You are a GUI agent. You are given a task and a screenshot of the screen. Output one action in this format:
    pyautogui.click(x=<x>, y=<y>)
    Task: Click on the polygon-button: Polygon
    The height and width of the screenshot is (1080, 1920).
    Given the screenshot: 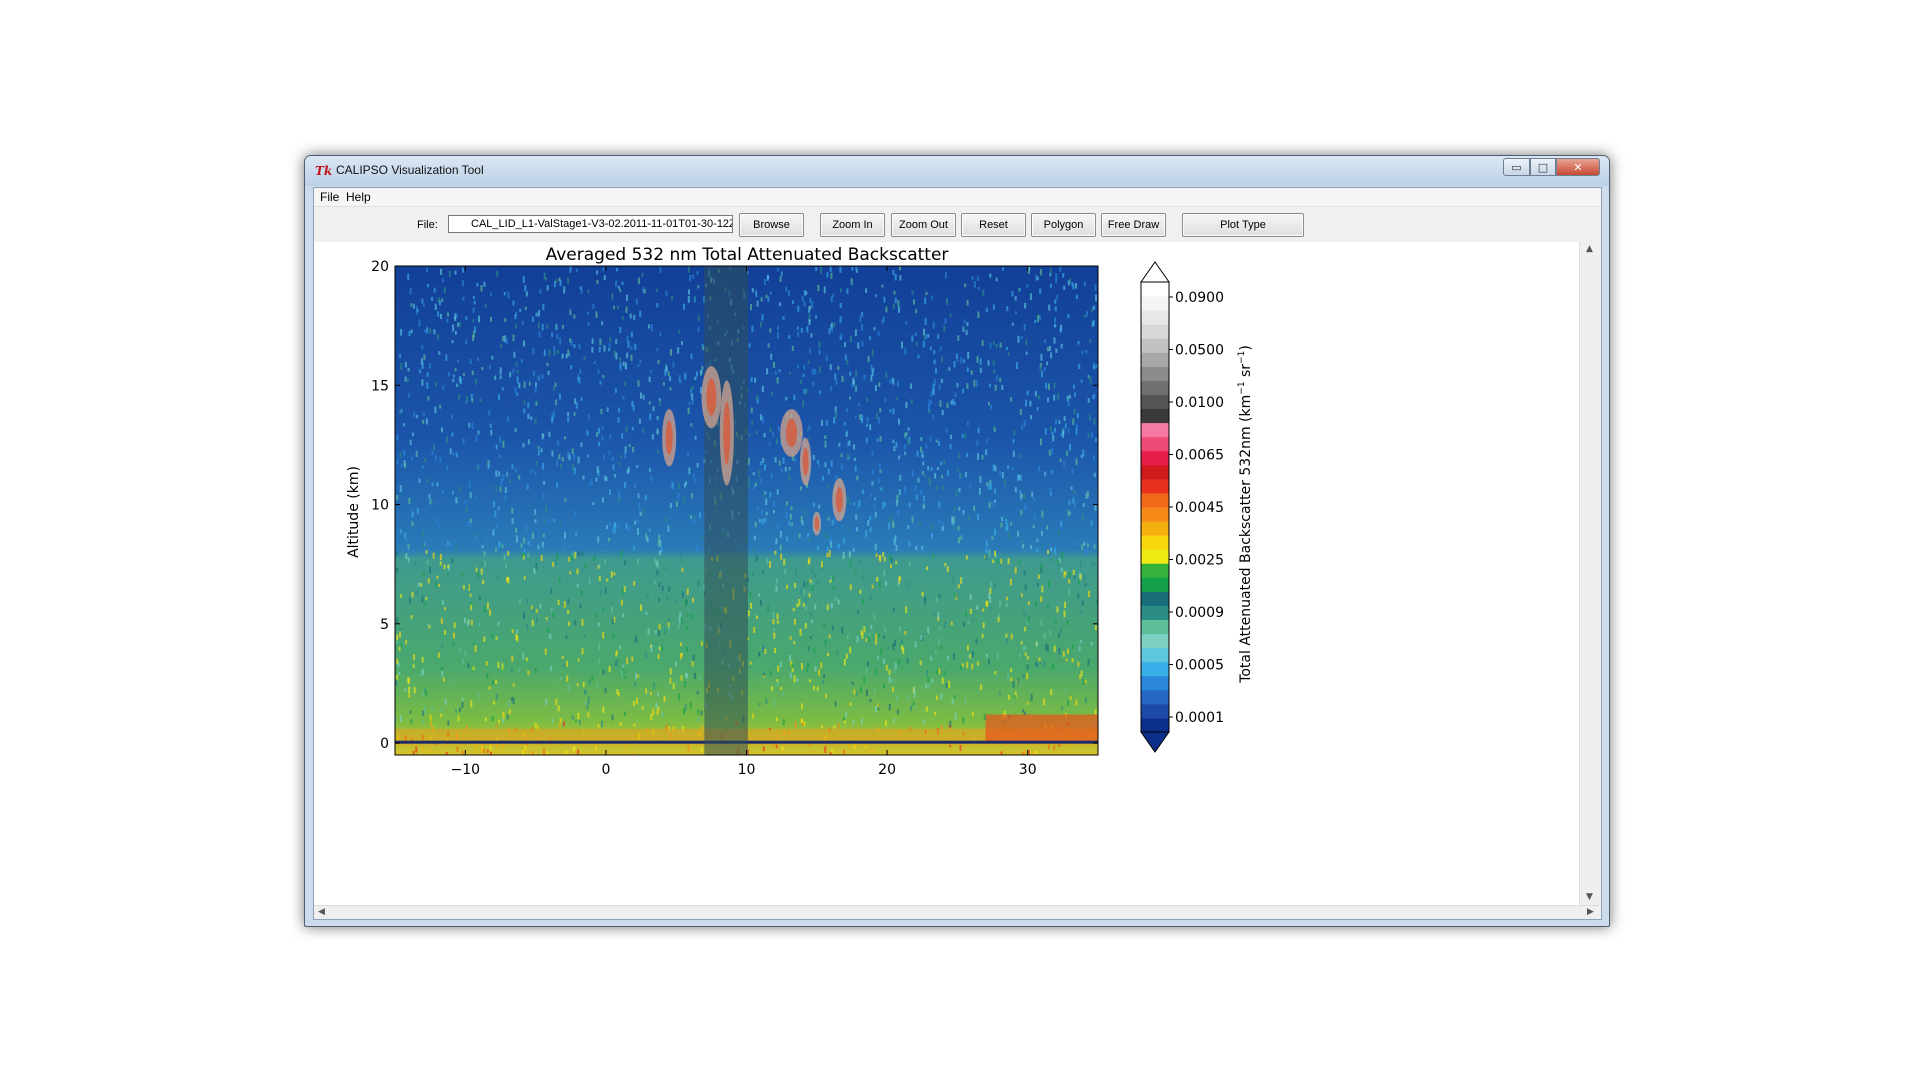 What is the action you would take?
    pyautogui.click(x=1063, y=225)
    